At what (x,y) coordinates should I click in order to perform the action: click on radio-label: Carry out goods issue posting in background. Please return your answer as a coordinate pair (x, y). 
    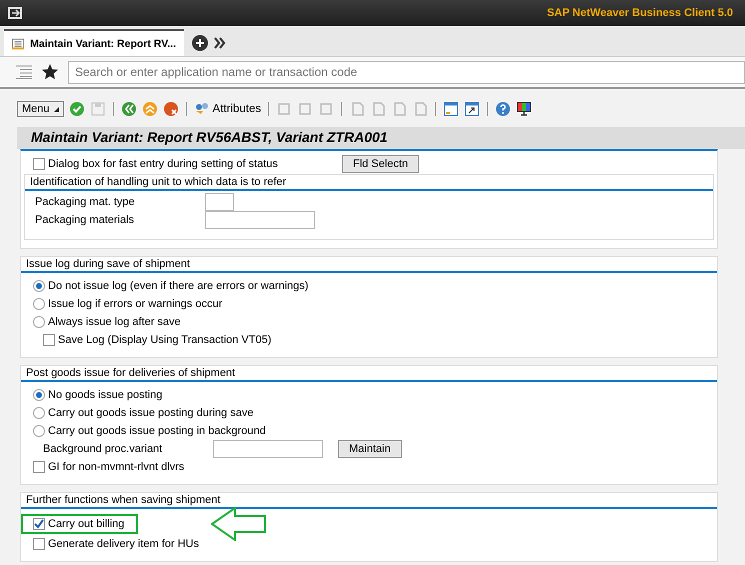
    Looking at the image, I should click on (157, 431).